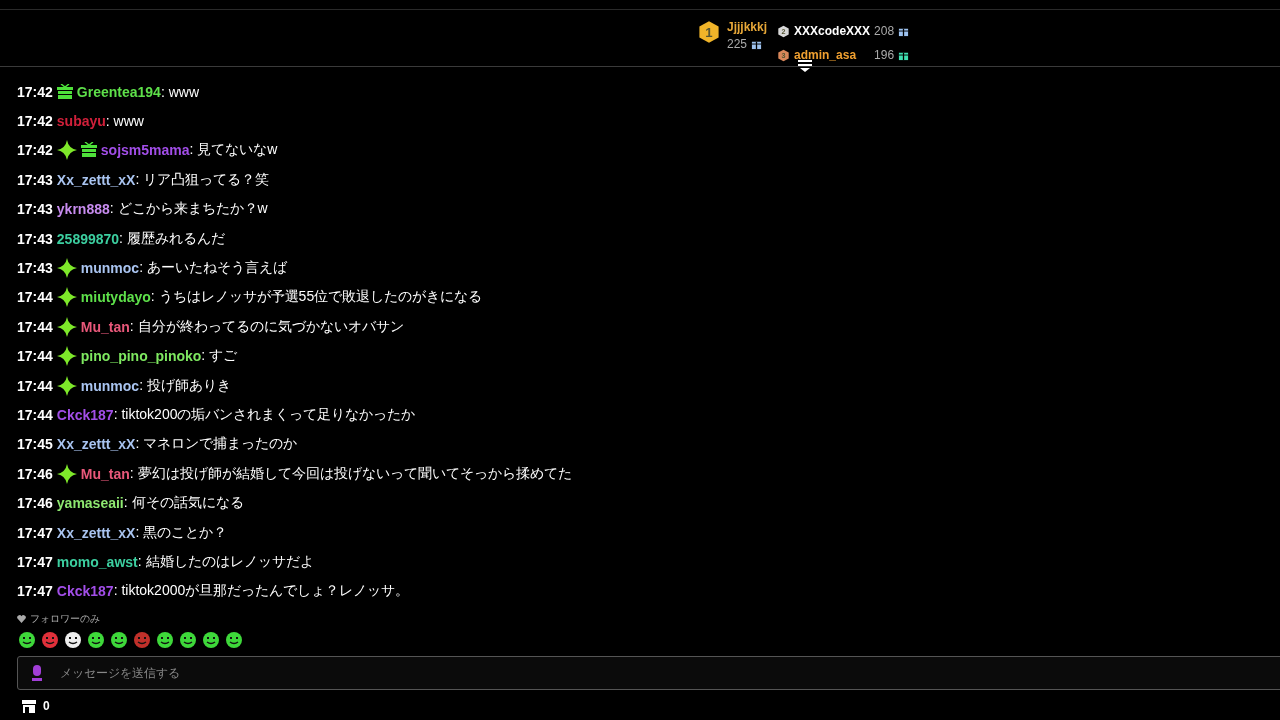  What do you see at coordinates (183, 503) in the screenshot?
I see `message-text: : 何その話気になる` at bounding box center [183, 503].